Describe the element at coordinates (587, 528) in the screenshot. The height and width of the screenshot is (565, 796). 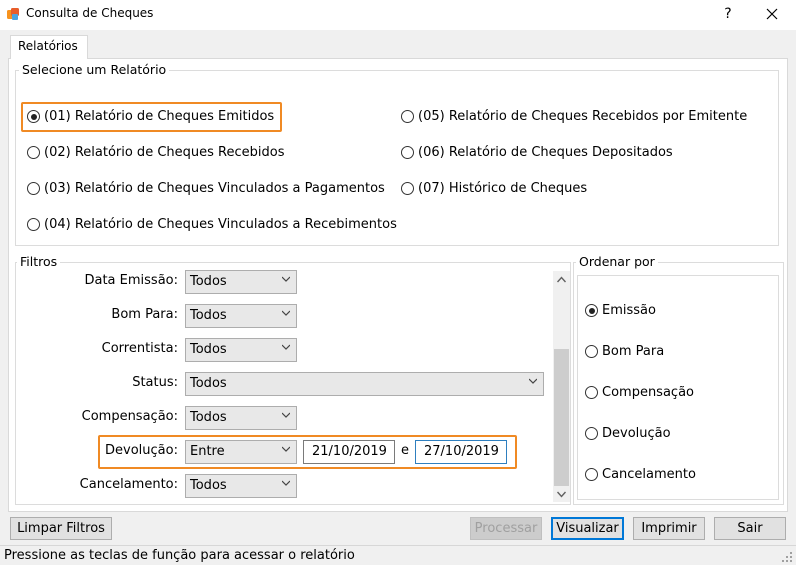
I see `visualizar-button: Visualizar` at that location.